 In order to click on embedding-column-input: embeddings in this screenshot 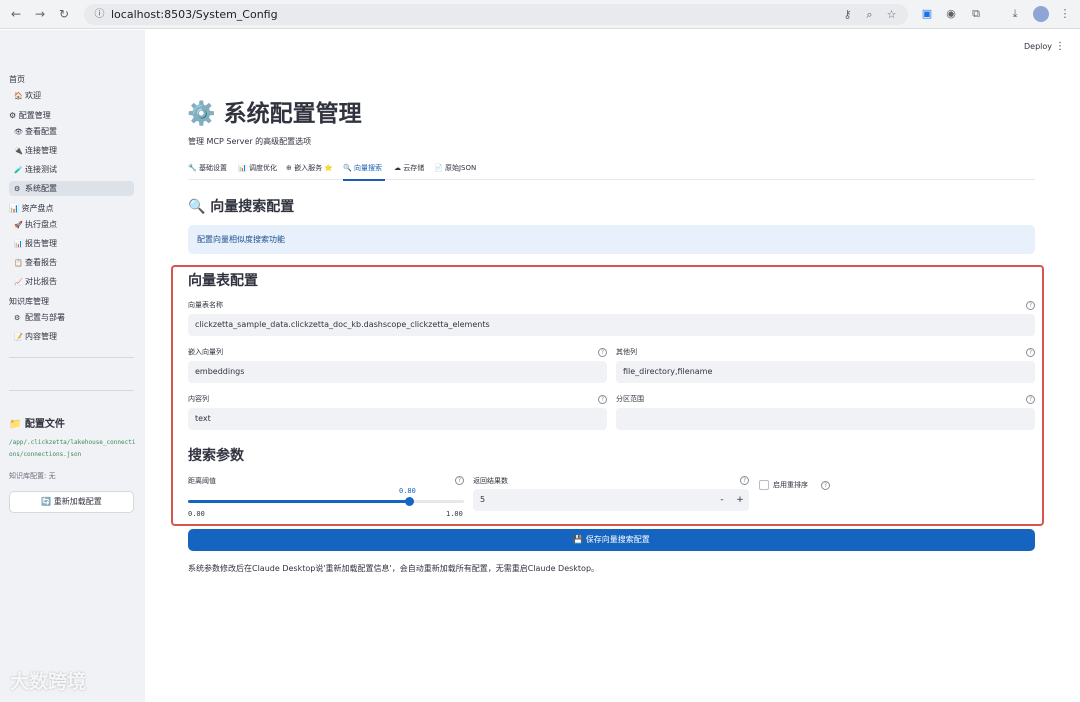, I will do `click(397, 372)`.